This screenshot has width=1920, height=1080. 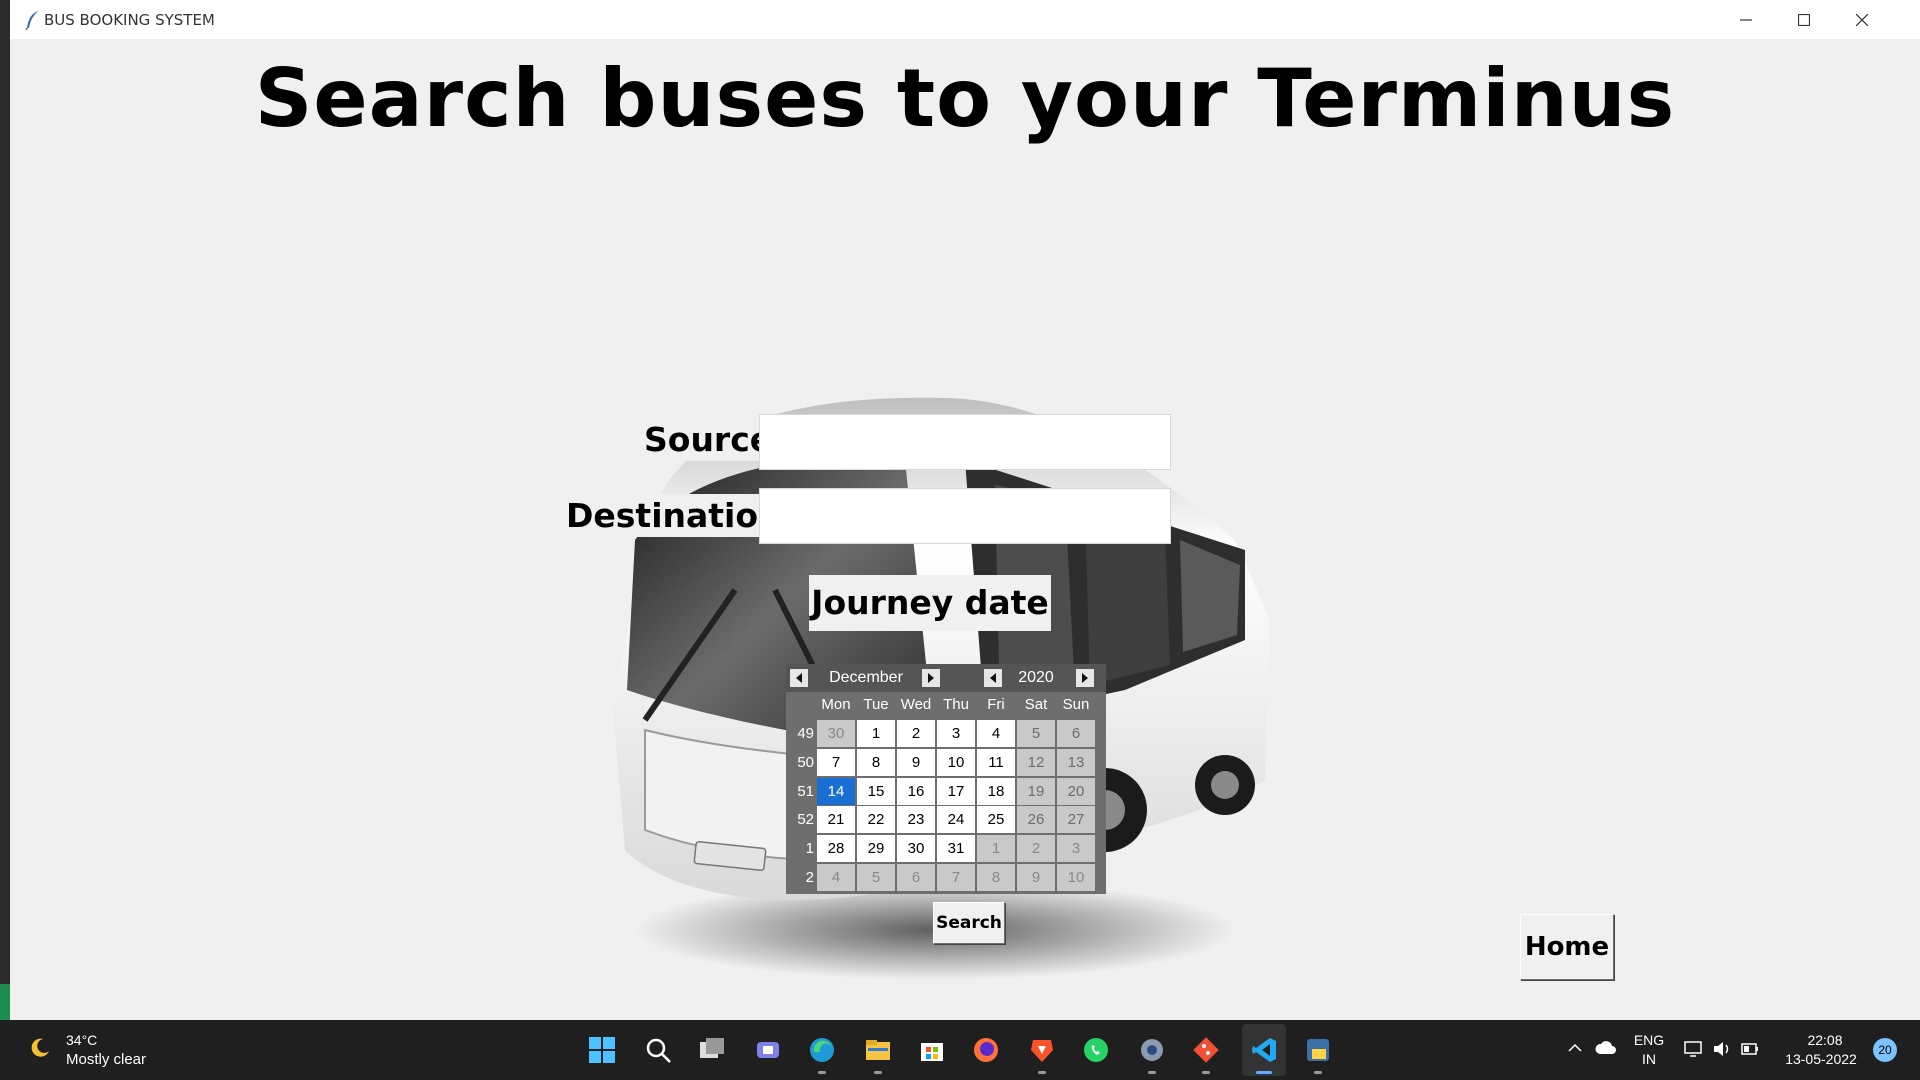 I want to click on desktop-edge, so click(x=5, y=510).